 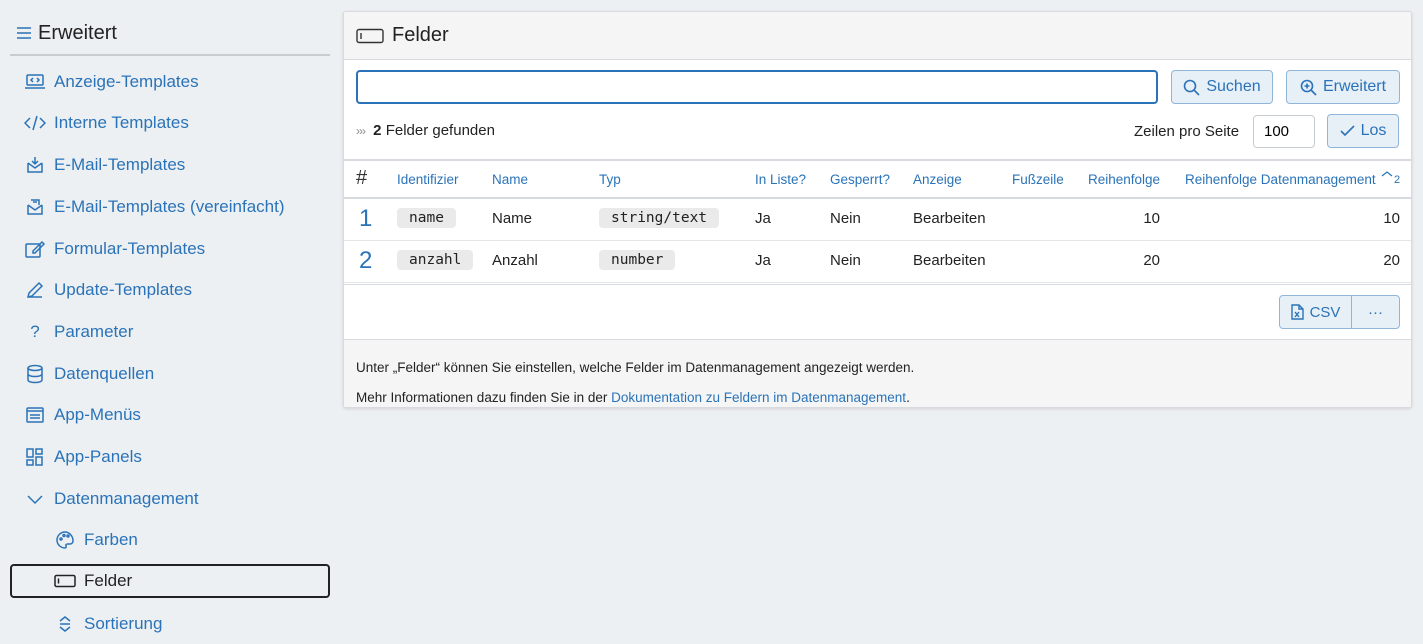 I want to click on sidebar-item-datenmanagement: Datenmanagement, so click(x=170, y=499).